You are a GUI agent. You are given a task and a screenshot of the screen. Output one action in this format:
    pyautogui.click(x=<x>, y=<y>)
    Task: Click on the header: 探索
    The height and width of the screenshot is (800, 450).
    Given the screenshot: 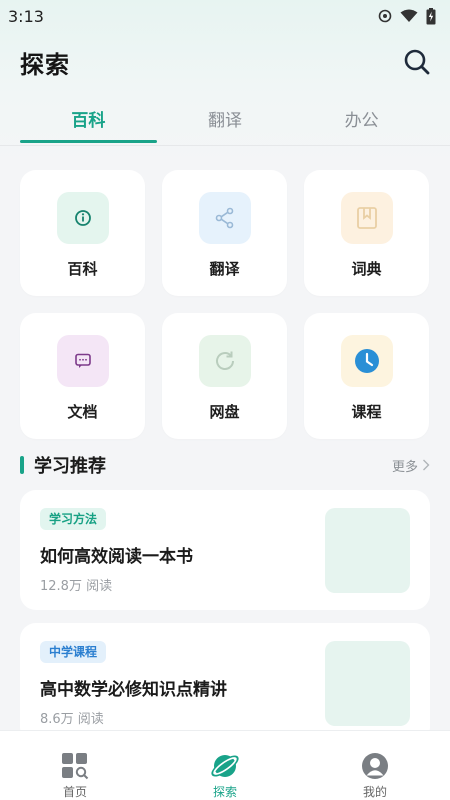 What is the action you would take?
    pyautogui.click(x=225, y=62)
    